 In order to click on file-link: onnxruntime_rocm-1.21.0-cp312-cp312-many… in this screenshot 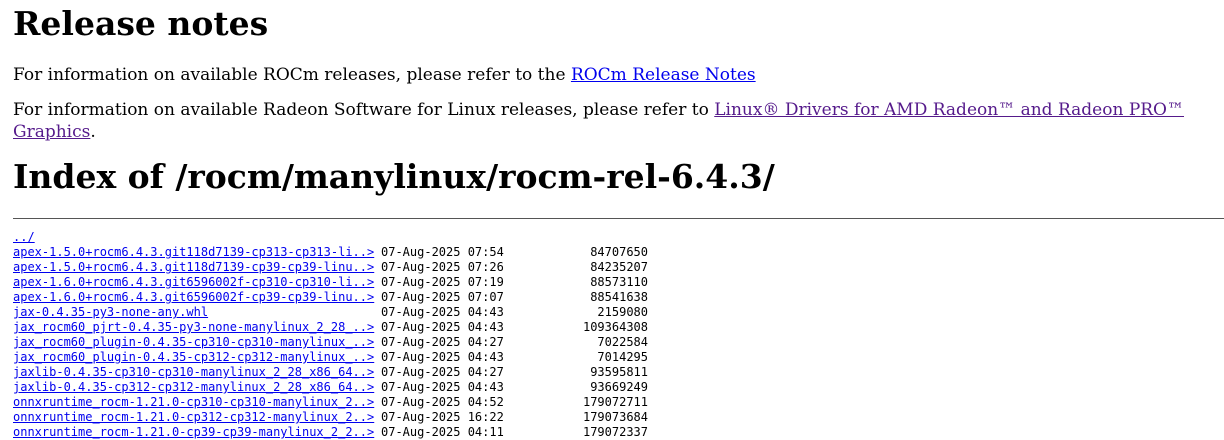, I will do `click(193, 417)`.